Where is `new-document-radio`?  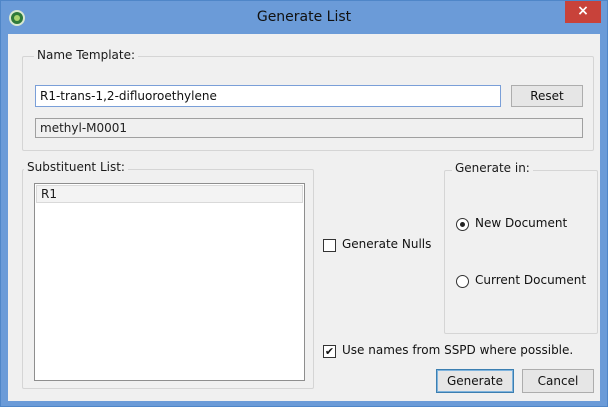 new-document-radio is located at coordinates (462, 224).